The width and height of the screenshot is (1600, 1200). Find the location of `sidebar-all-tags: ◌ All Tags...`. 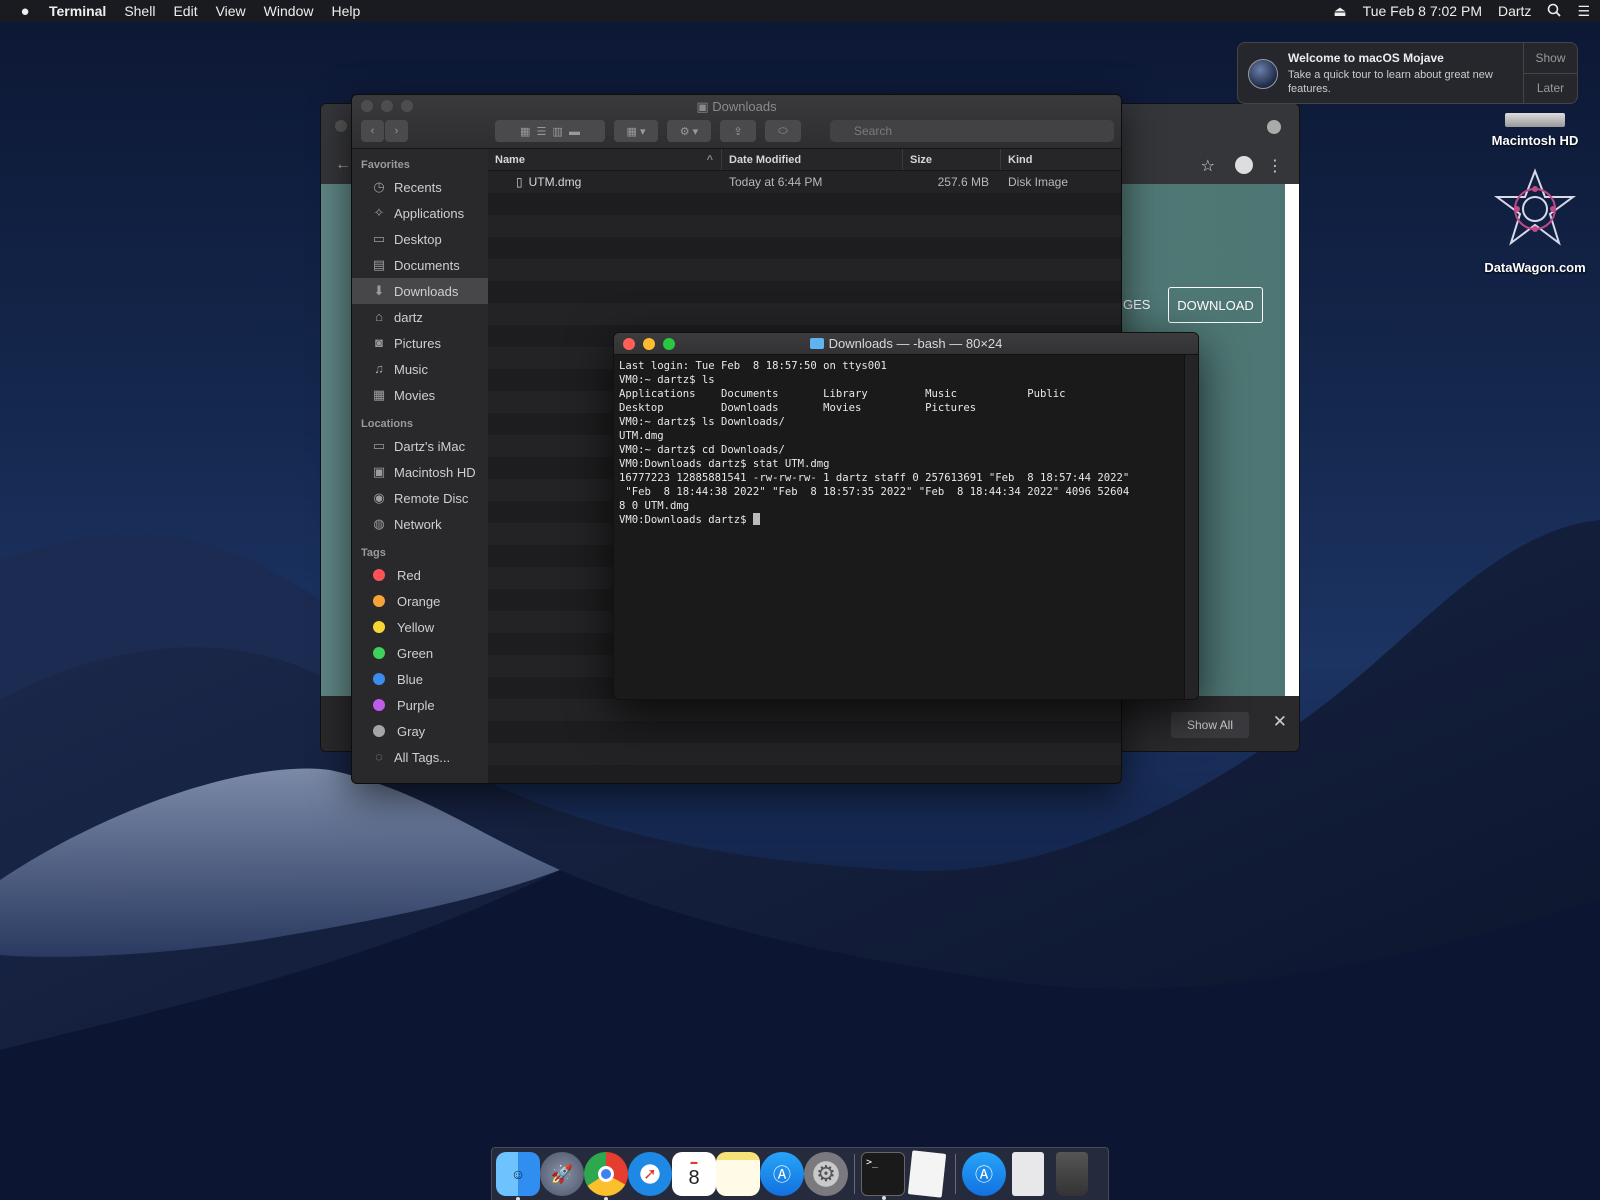

sidebar-all-tags: ◌ All Tags... is located at coordinates (420, 757).